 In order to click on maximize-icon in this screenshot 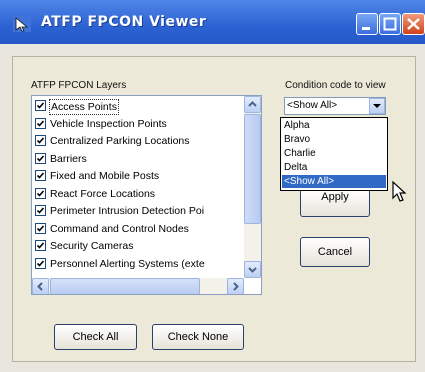, I will do `click(390, 24)`.